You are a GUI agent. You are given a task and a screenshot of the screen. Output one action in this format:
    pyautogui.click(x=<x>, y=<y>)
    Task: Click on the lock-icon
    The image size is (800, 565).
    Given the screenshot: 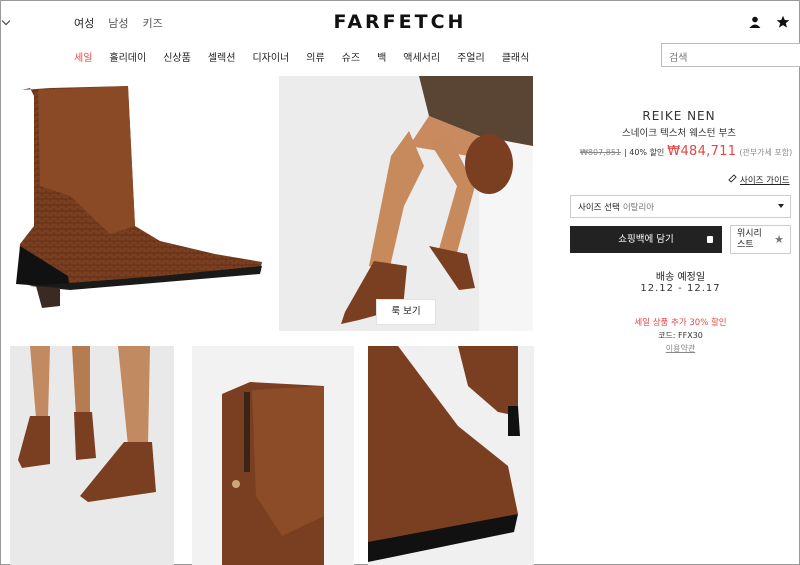 What is the action you would take?
    pyautogui.click(x=710, y=239)
    